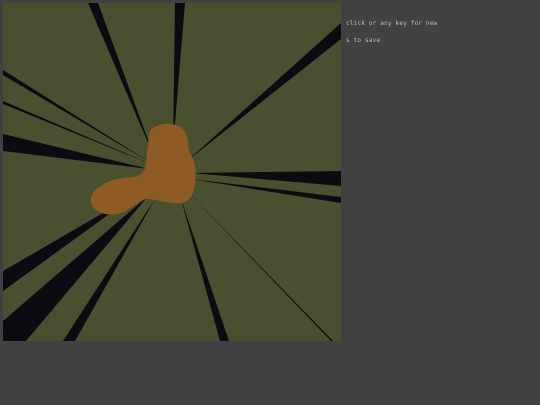  What do you see at coordinates (392, 23) in the screenshot?
I see `new-sketch-hint: click or any key for new` at bounding box center [392, 23].